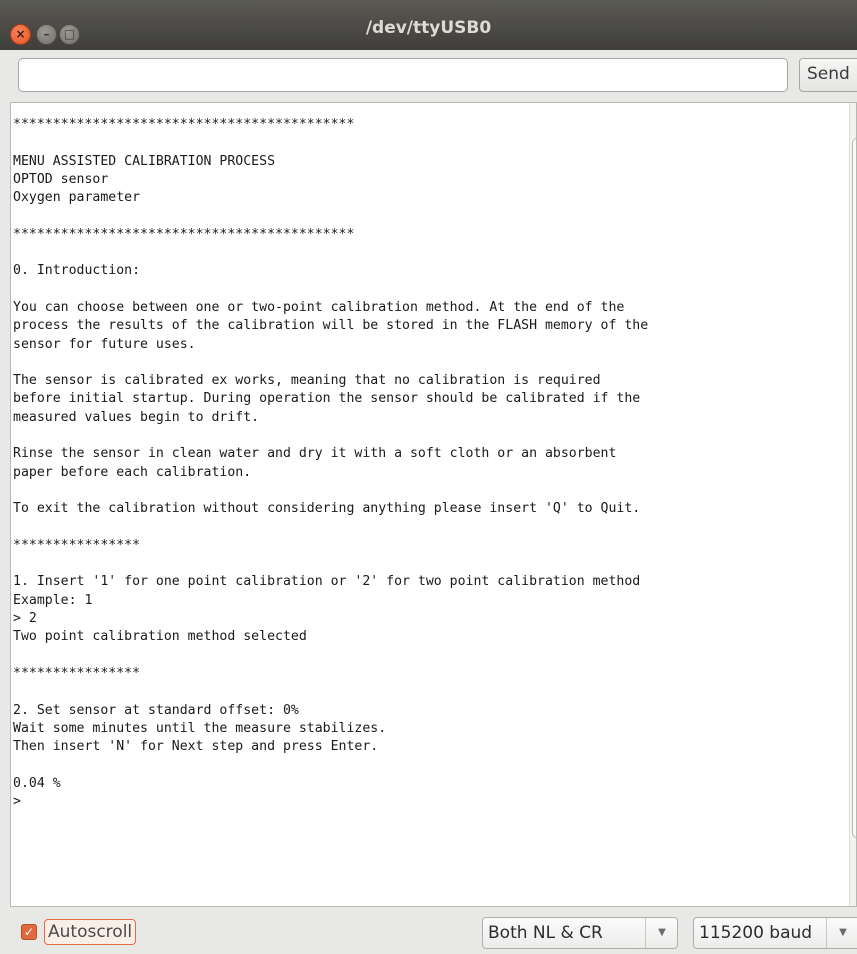 This screenshot has height=954, width=857. What do you see at coordinates (828, 75) in the screenshot?
I see `send-button: Send` at bounding box center [828, 75].